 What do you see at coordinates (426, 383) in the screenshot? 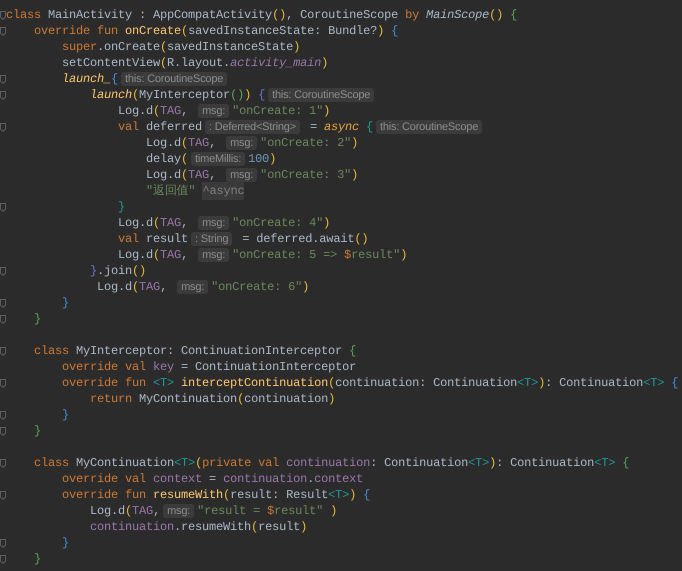
I see `code-text: continuation: Continuation` at bounding box center [426, 383].